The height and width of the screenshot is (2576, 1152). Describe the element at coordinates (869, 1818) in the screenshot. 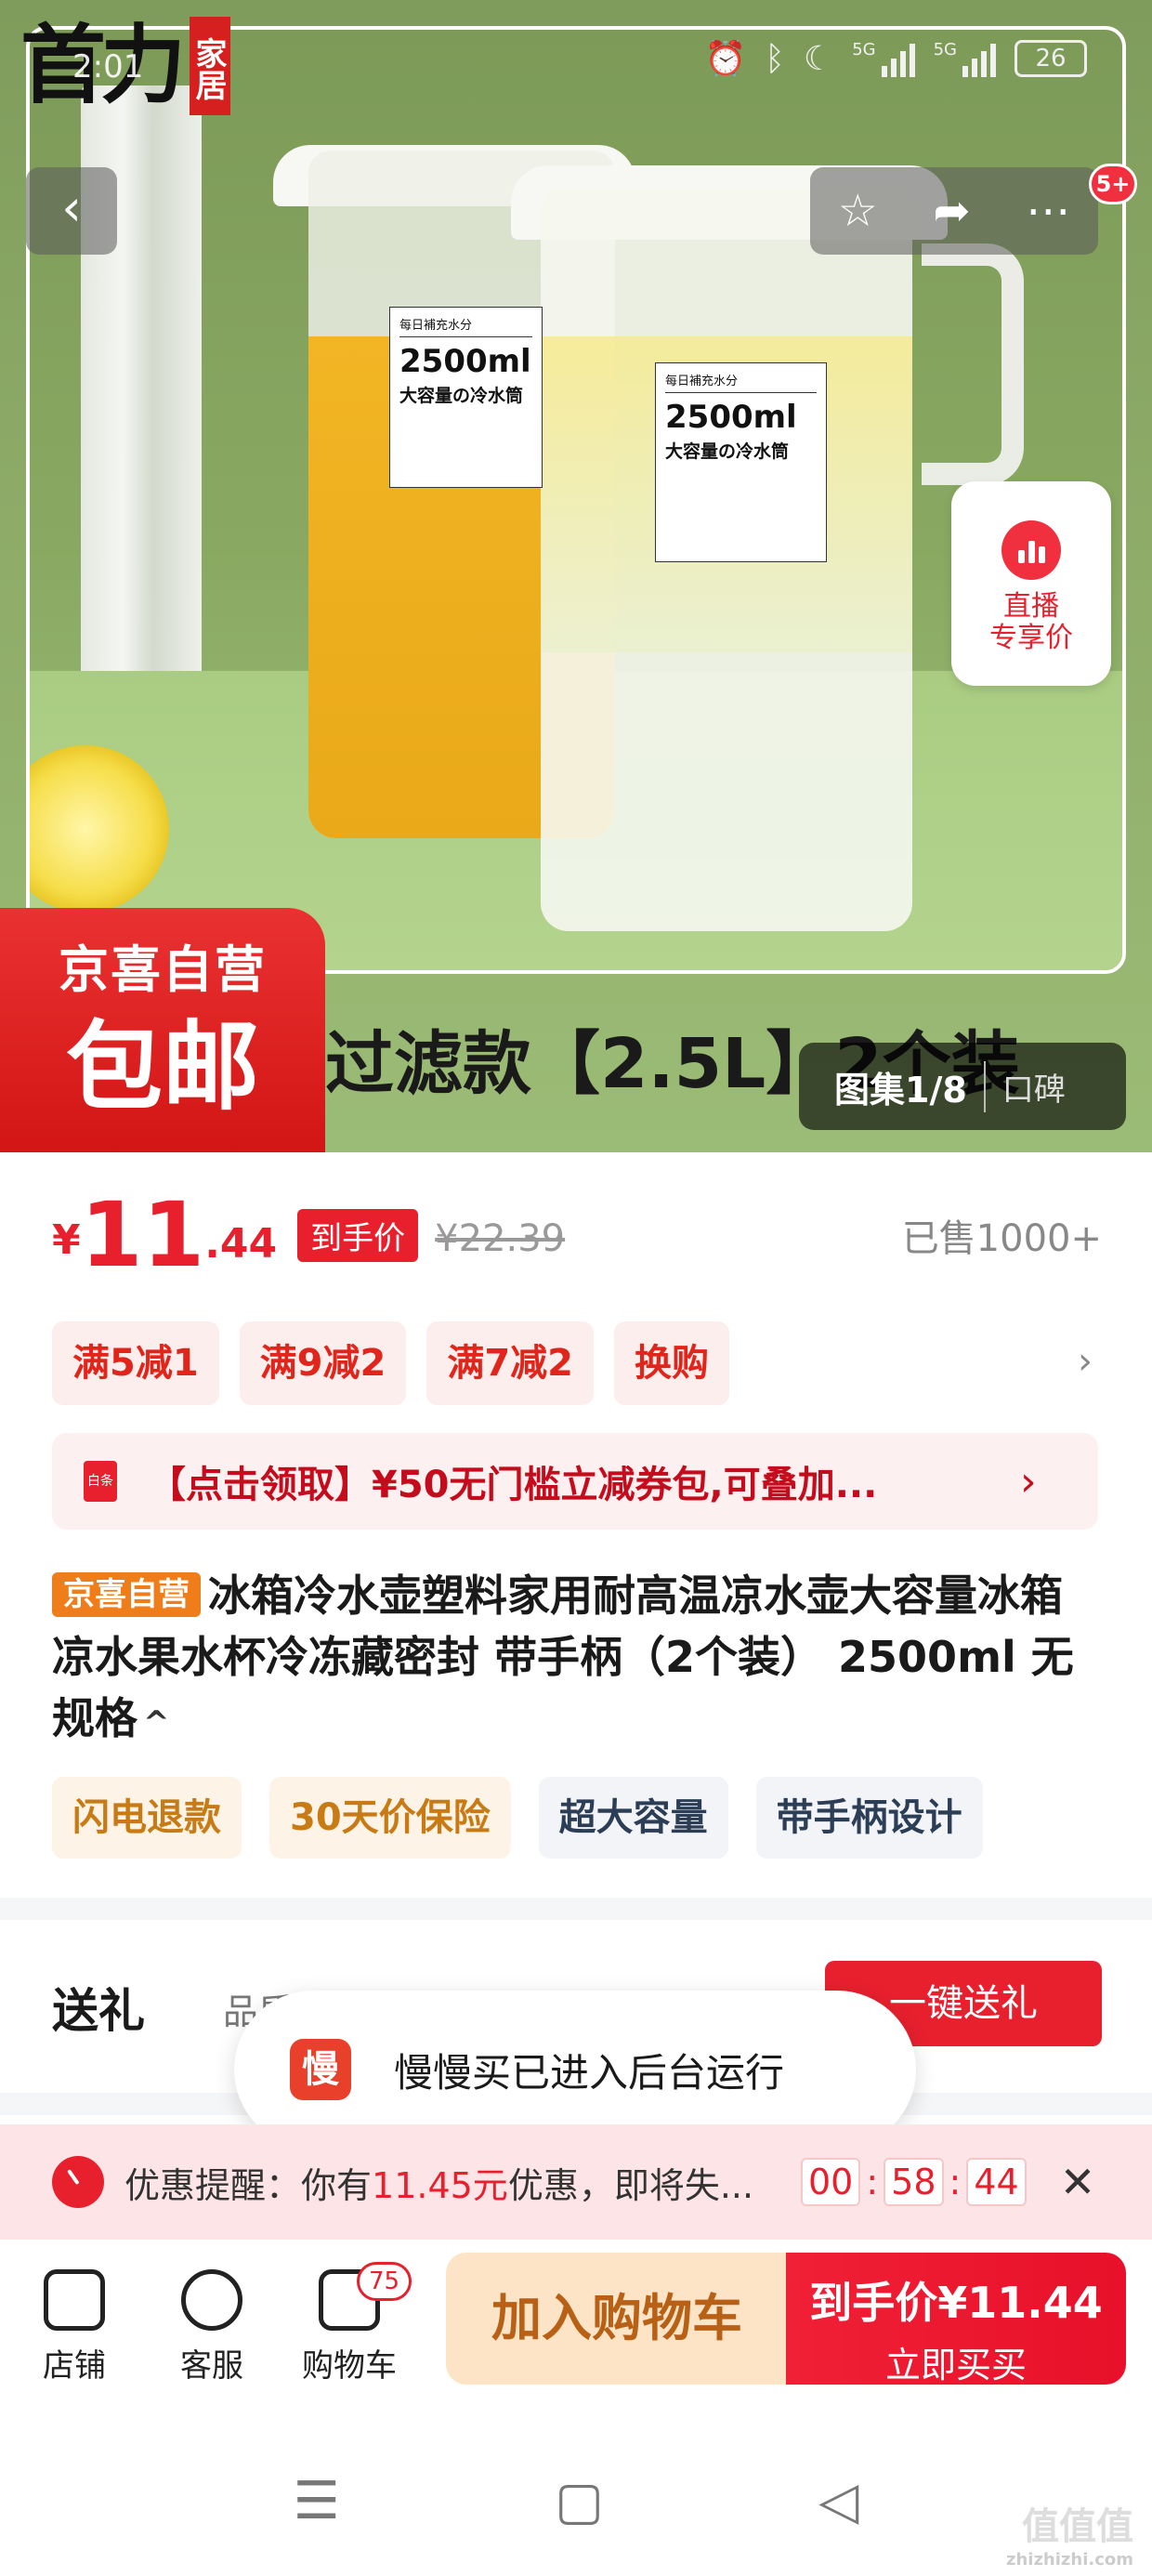

I see `service-tag: 带手柄设计` at that location.